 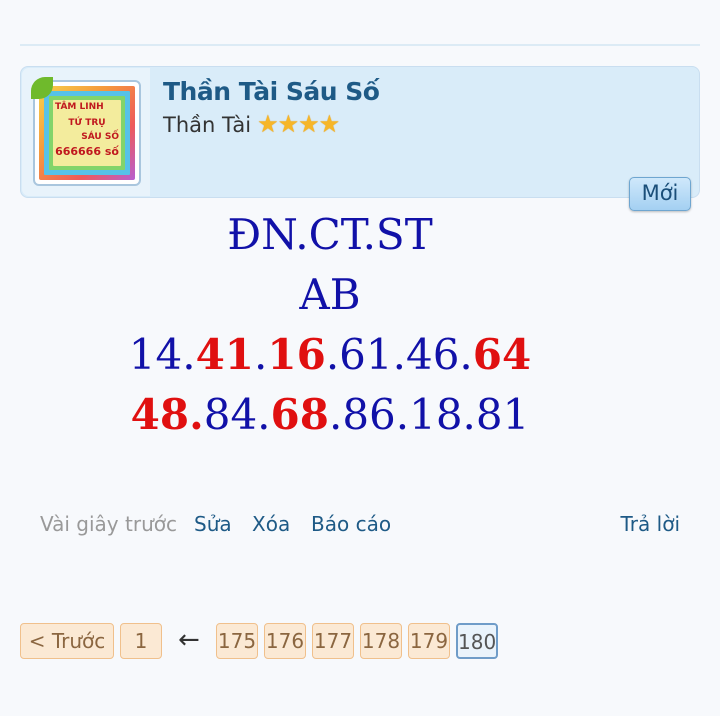 I want to click on left-arrow-icon: ←, so click(x=189, y=640).